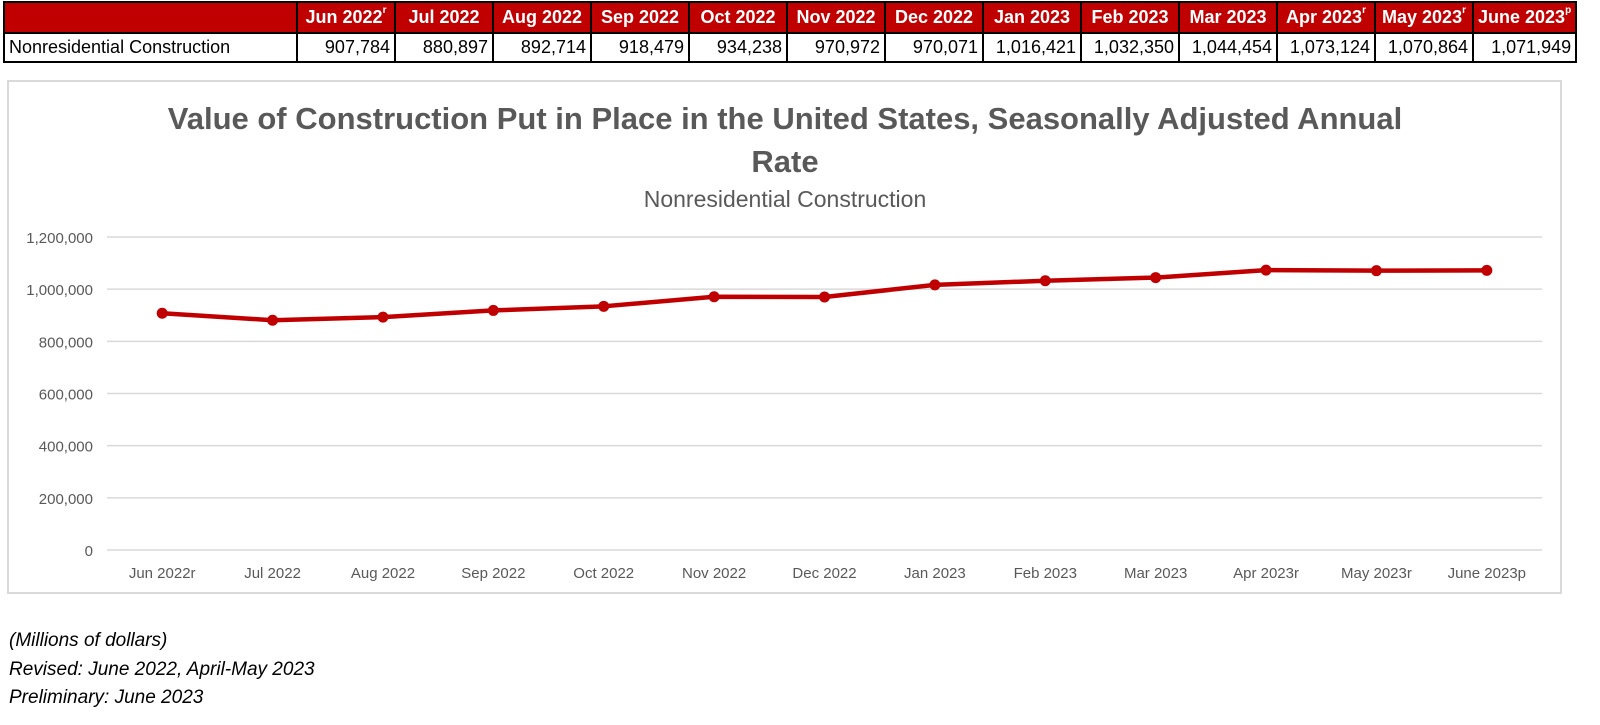 The width and height of the screenshot is (1600, 725). Describe the element at coordinates (1045, 573) in the screenshot. I see `x-tick-label: Feb 2023` at that location.